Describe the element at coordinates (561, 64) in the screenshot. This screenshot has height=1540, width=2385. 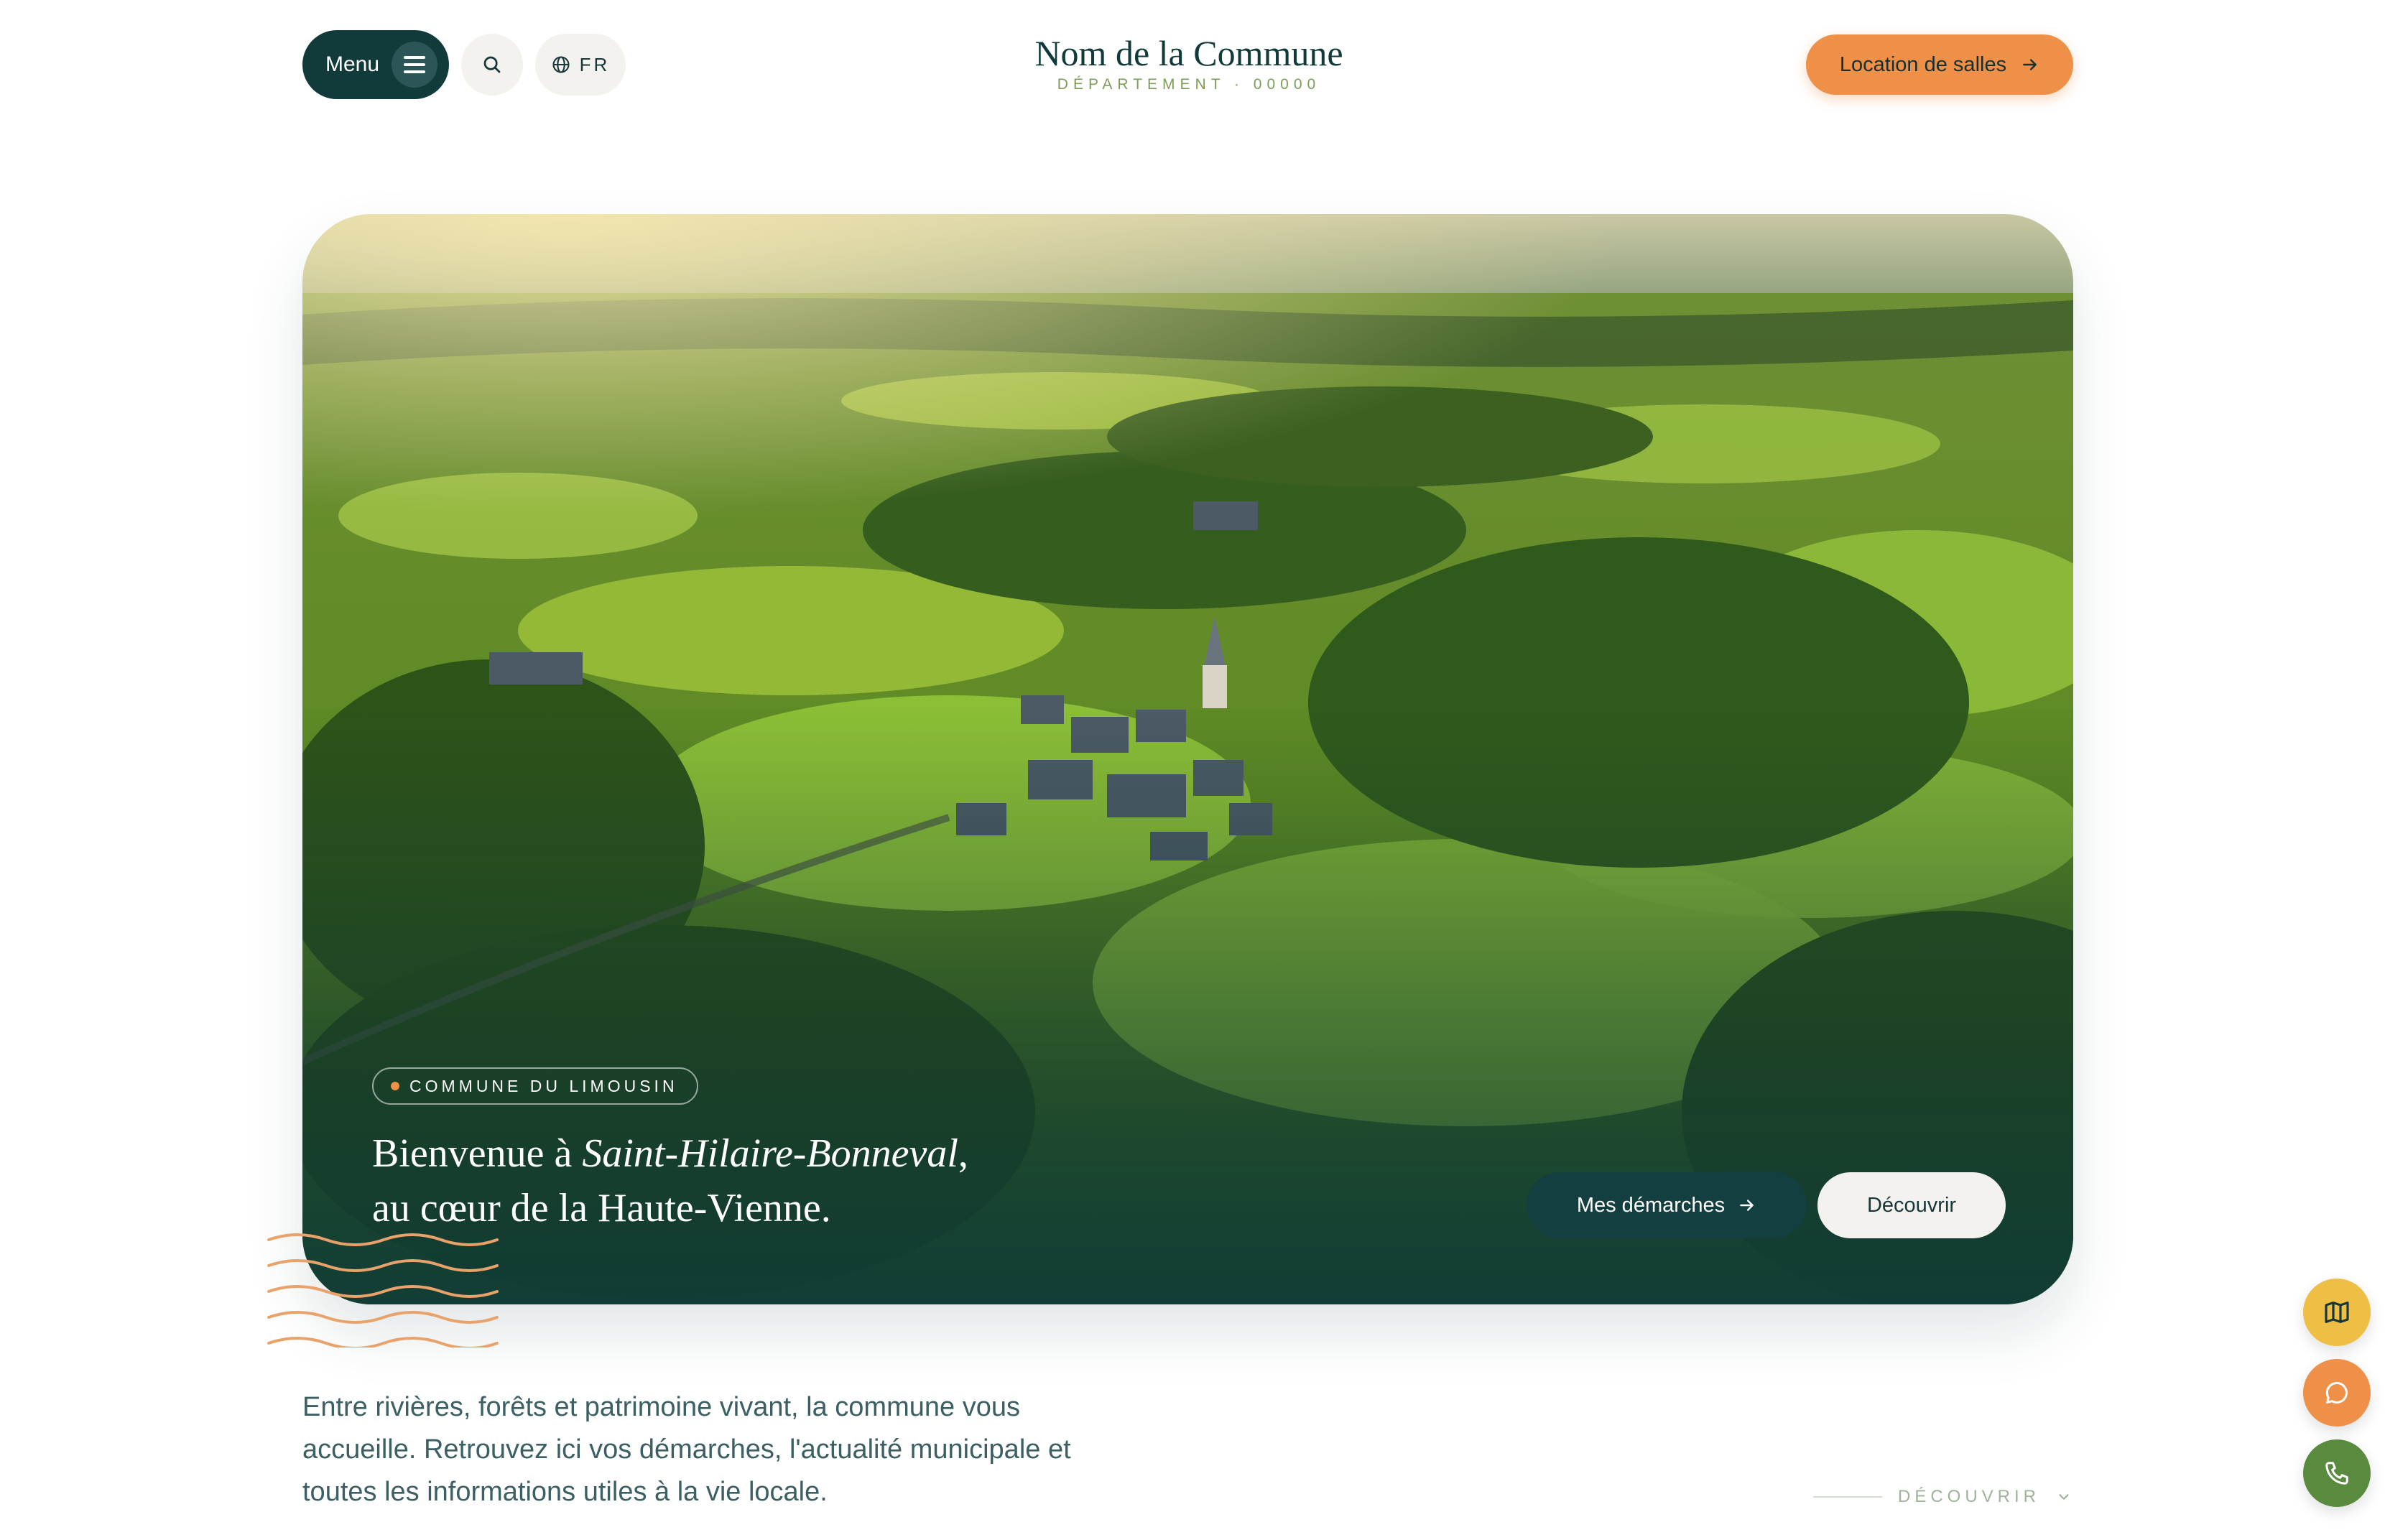
I see `globe-icon` at that location.